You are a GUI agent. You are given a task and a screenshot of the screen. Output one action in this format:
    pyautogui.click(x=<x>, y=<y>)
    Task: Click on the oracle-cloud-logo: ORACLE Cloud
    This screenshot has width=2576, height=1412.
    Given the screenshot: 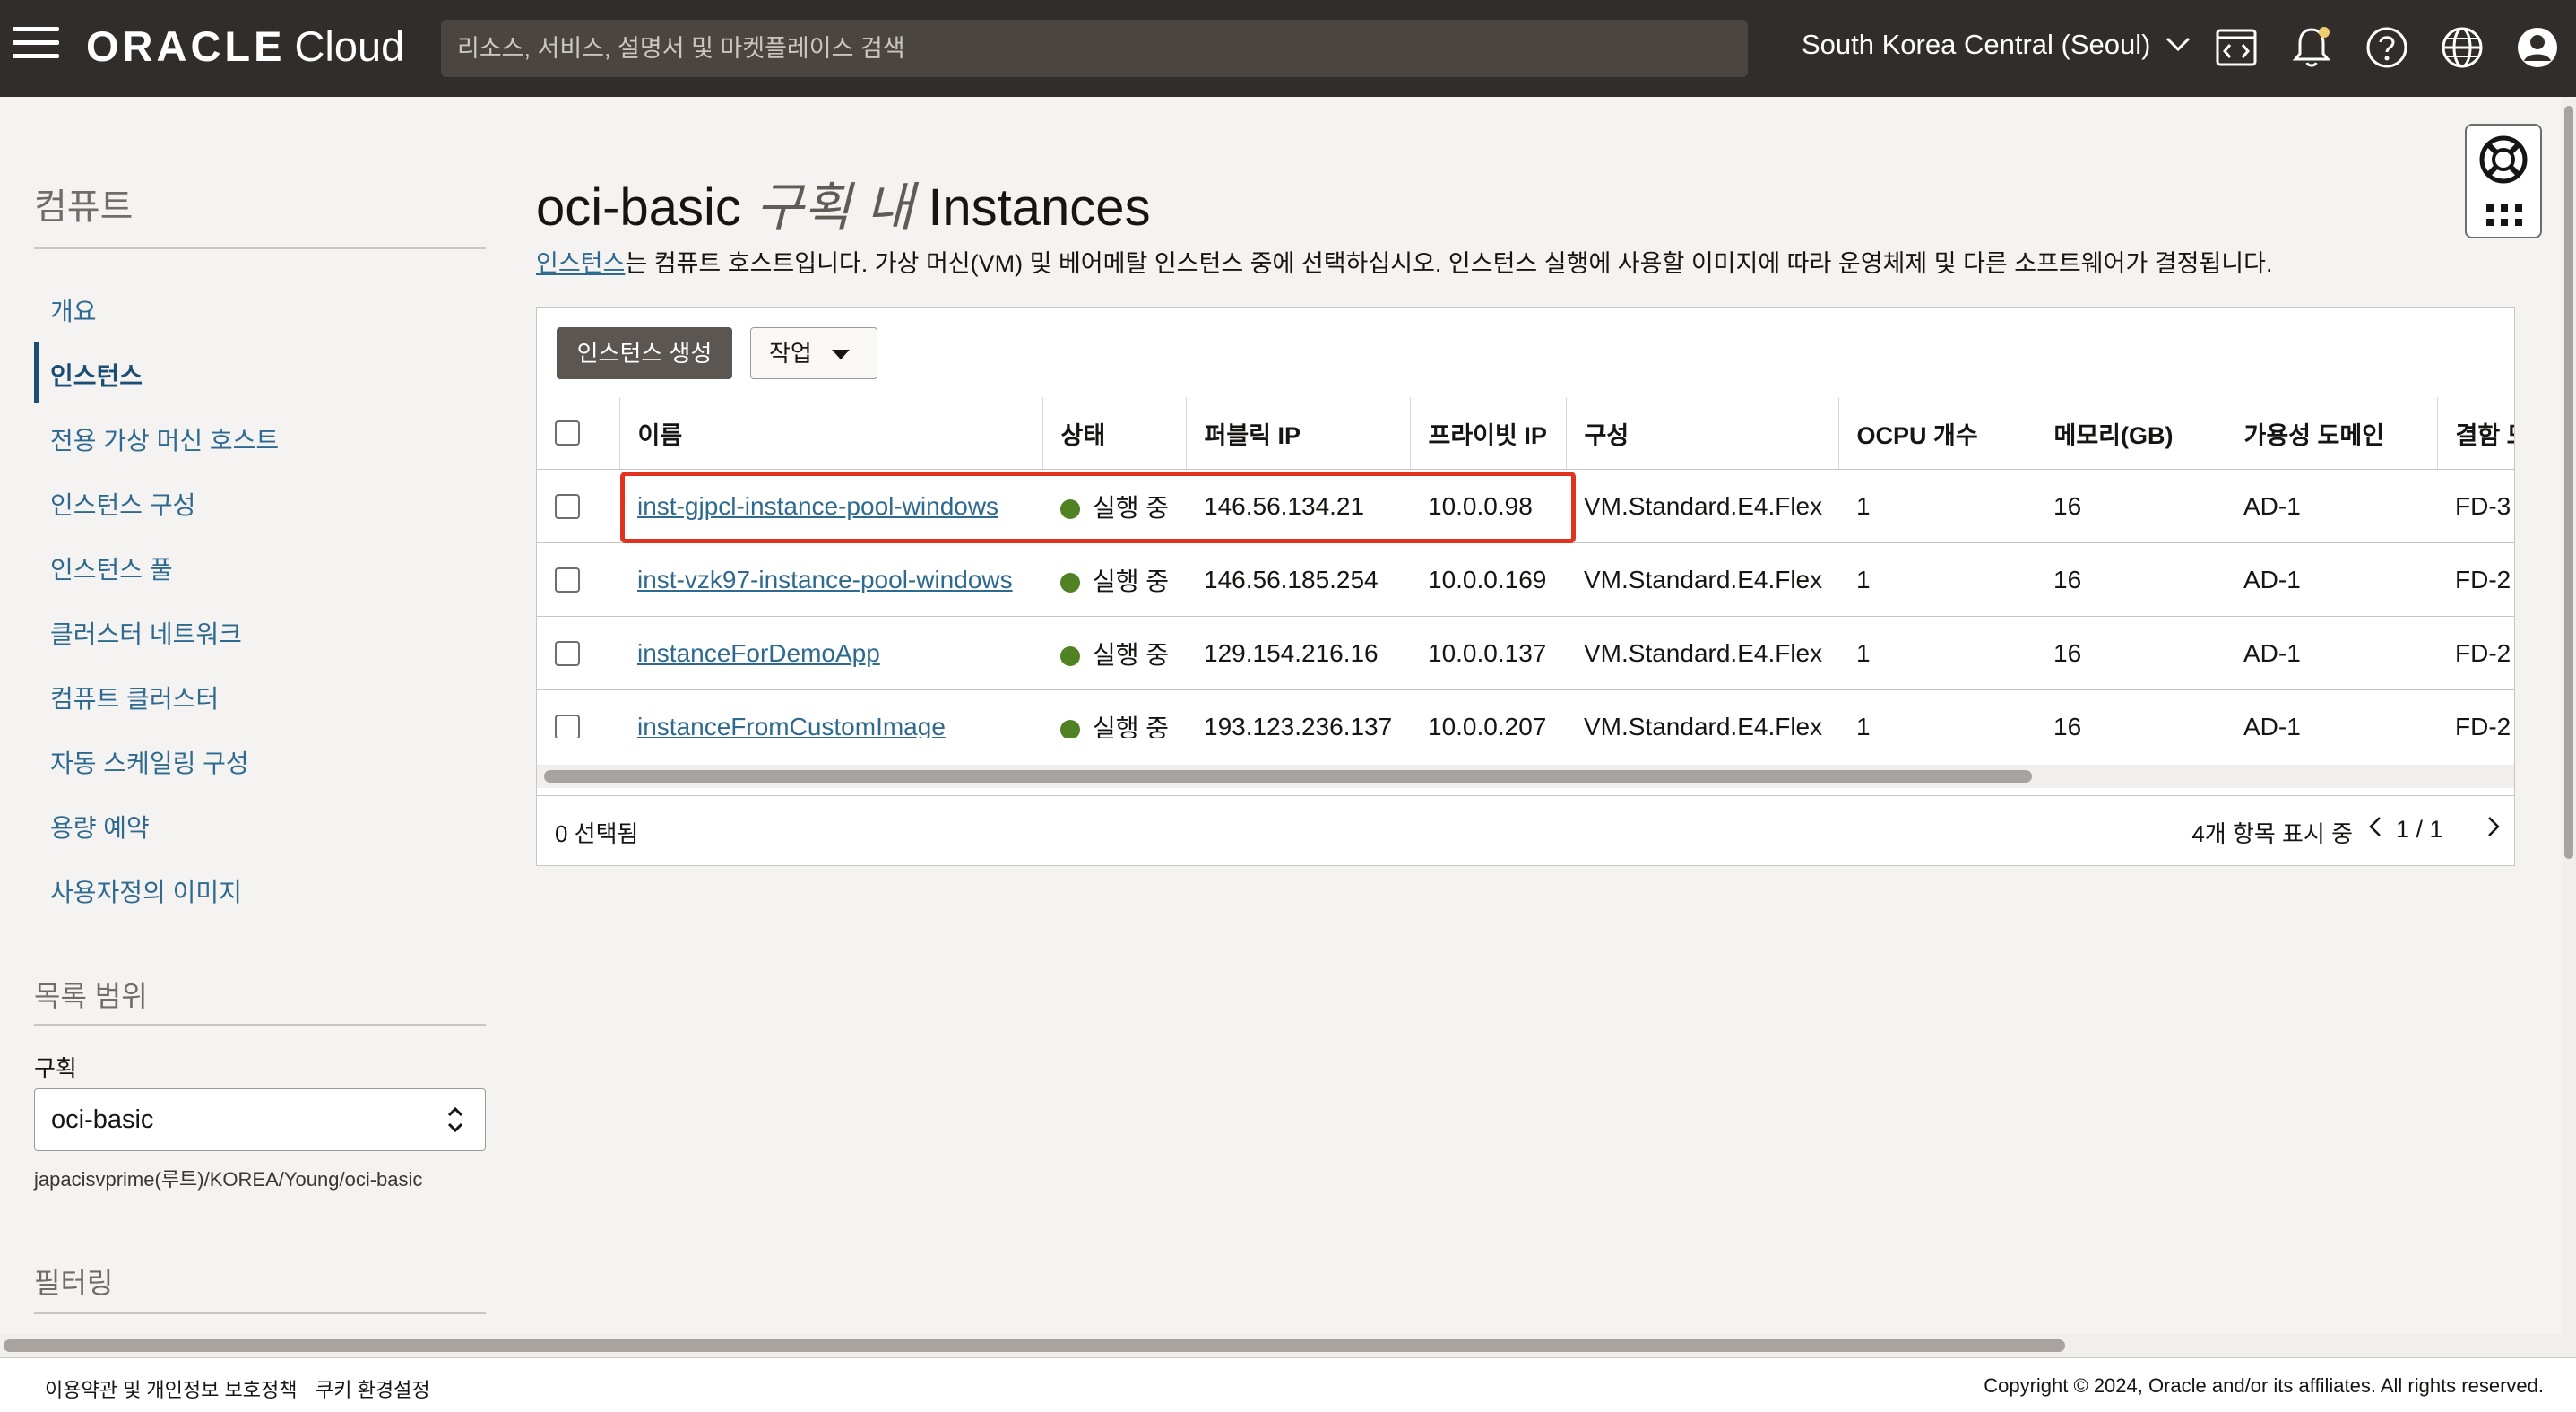 What is the action you would take?
    pyautogui.click(x=245, y=46)
    